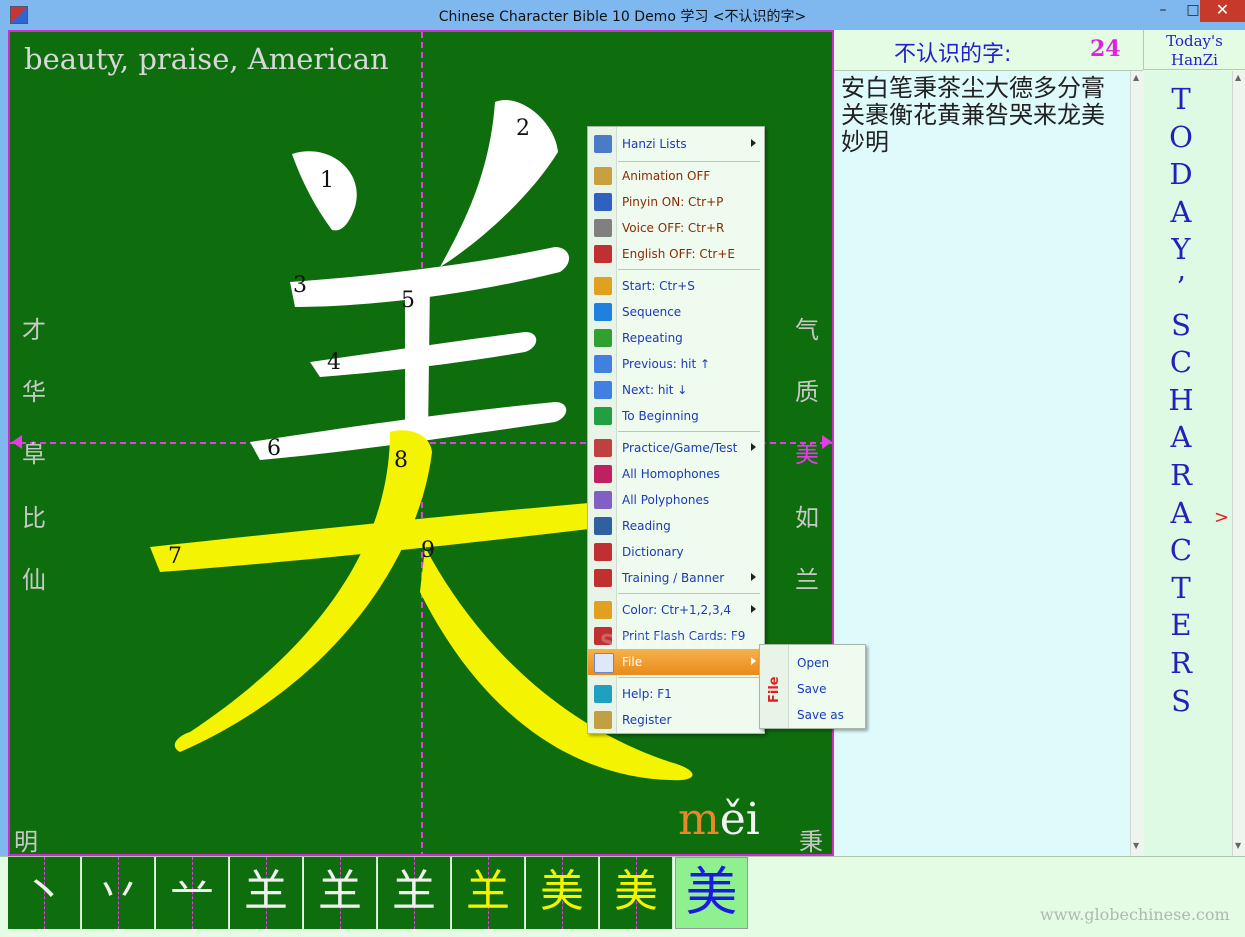 Image resolution: width=1245 pixels, height=937 pixels. What do you see at coordinates (603, 176) in the screenshot?
I see `animation-icon` at bounding box center [603, 176].